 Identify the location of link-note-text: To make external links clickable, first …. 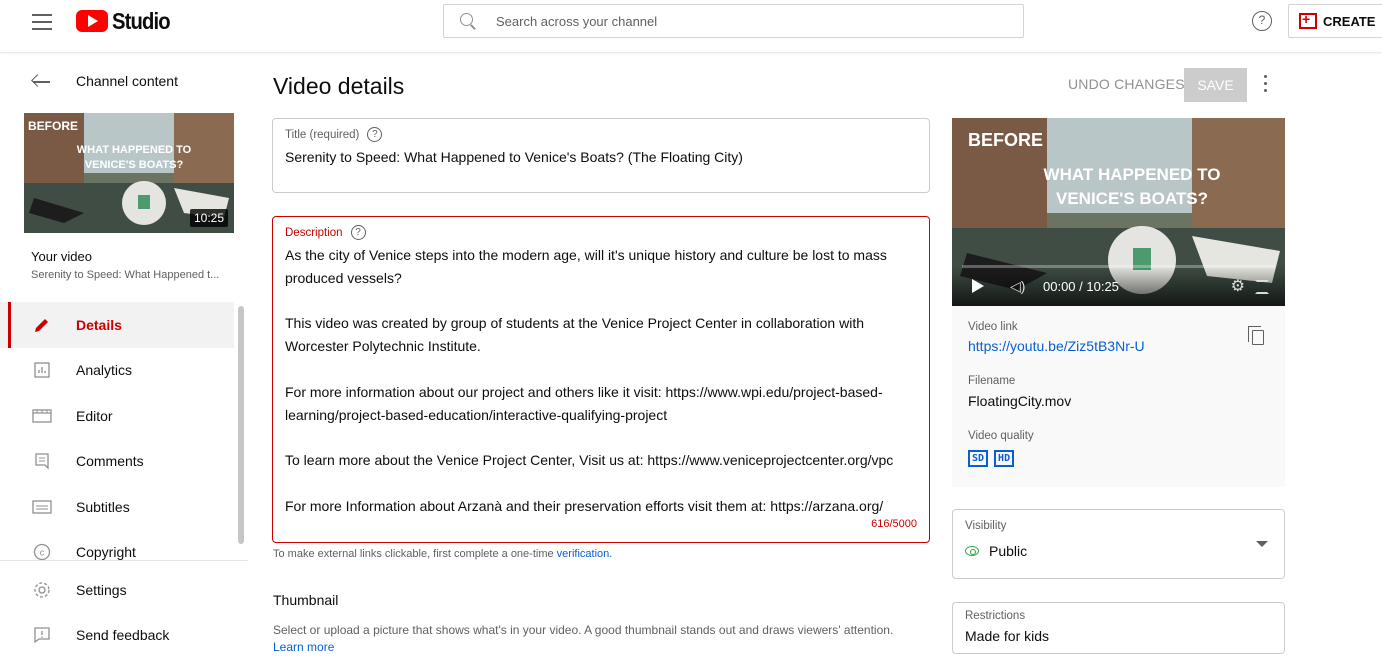
(415, 554).